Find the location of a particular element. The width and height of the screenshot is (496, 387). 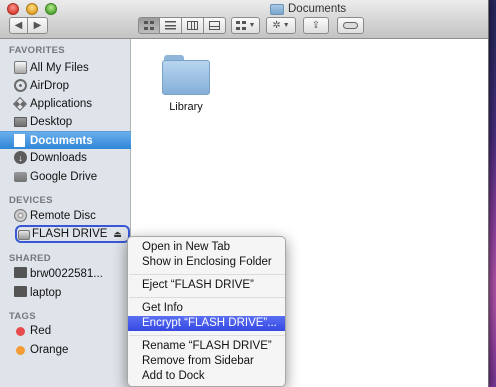

red-tag-dot-icon is located at coordinates (20, 331).